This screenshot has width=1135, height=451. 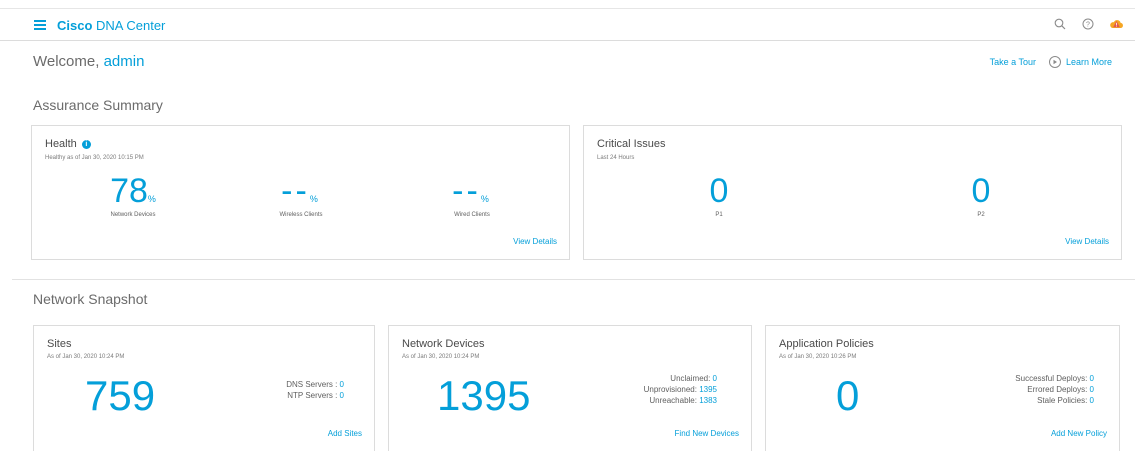 I want to click on play-icon, so click(x=1054, y=62).